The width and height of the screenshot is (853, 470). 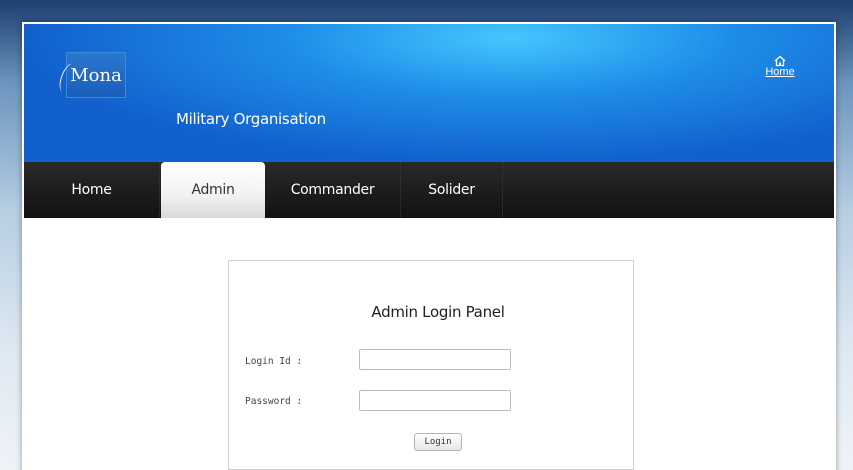 I want to click on home-link-label: Home, so click(x=780, y=72).